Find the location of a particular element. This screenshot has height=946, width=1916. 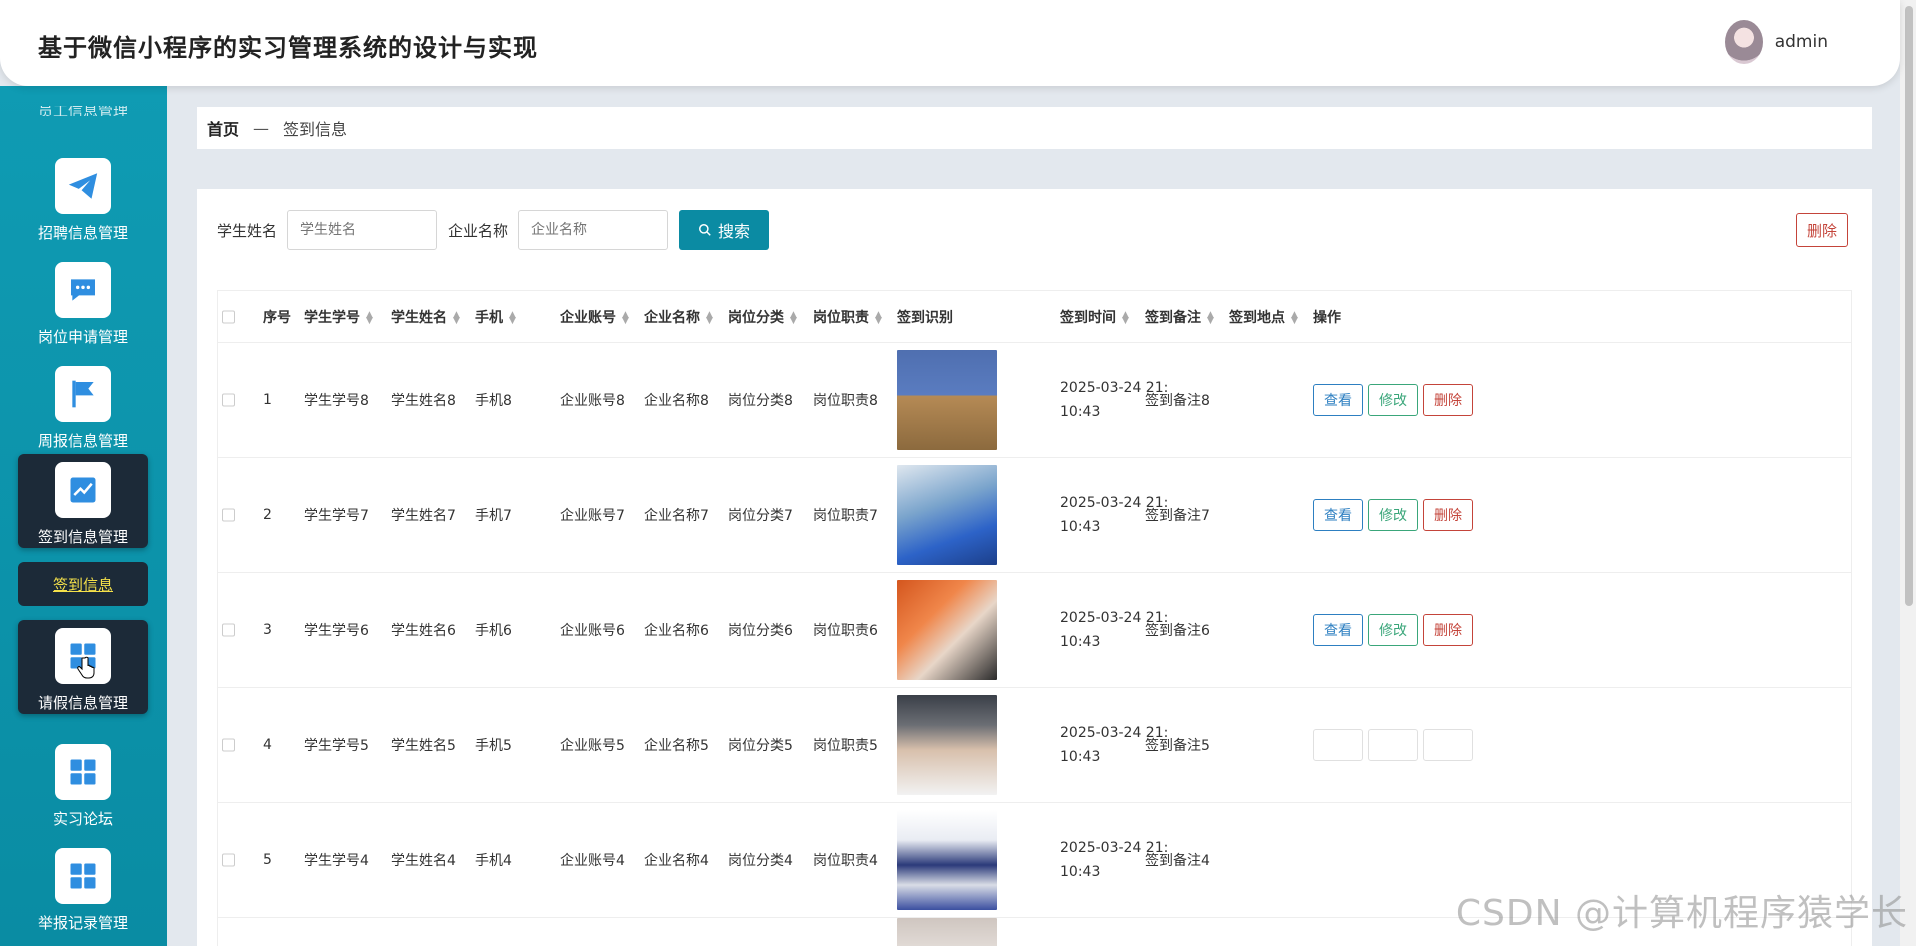

header-company-name: 企业名称 ▲ ▼ is located at coordinates (678, 317).